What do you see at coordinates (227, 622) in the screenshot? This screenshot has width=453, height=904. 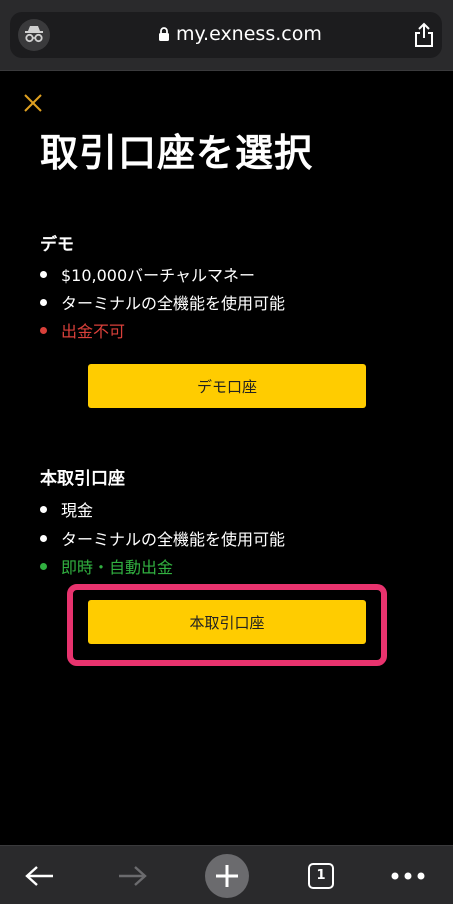 I see `real-account-button: 本取引口座` at bounding box center [227, 622].